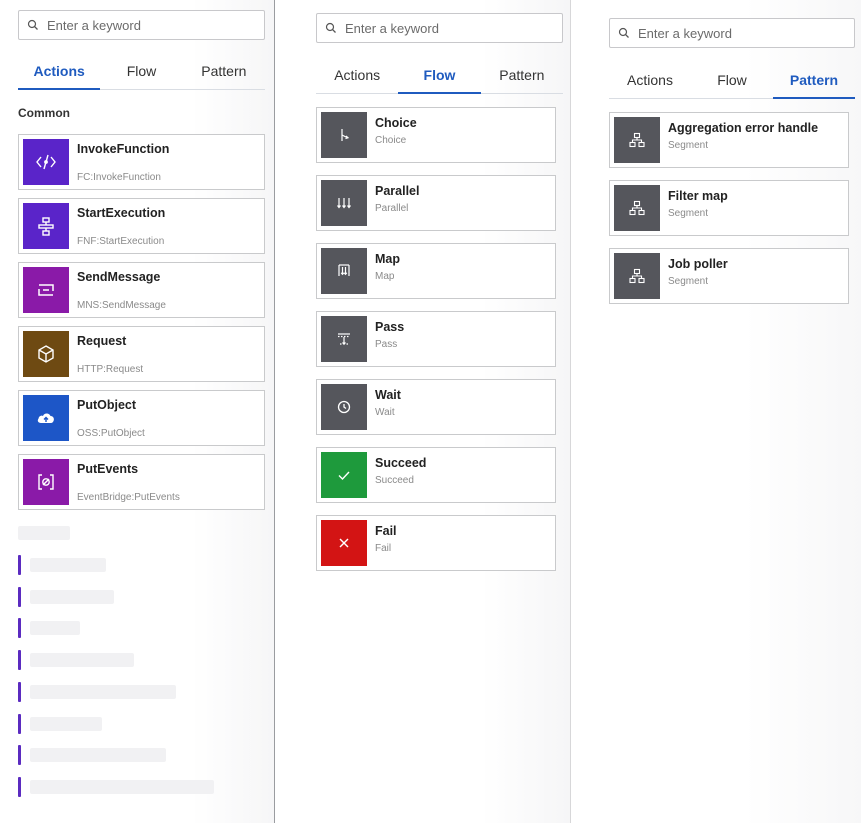 This screenshot has height=823, width=861. What do you see at coordinates (401, 463) in the screenshot?
I see `card-title: Succeed` at bounding box center [401, 463].